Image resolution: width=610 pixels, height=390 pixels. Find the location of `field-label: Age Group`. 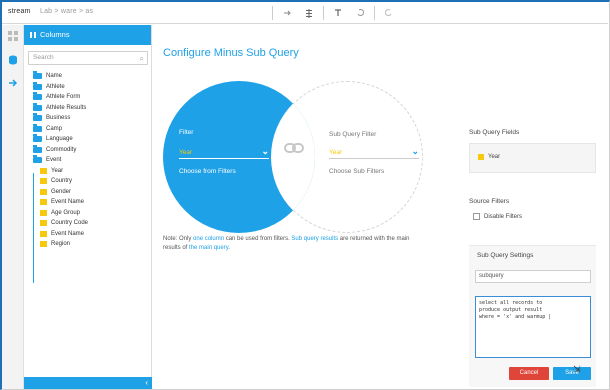

field-label: Age Group is located at coordinates (66, 212).